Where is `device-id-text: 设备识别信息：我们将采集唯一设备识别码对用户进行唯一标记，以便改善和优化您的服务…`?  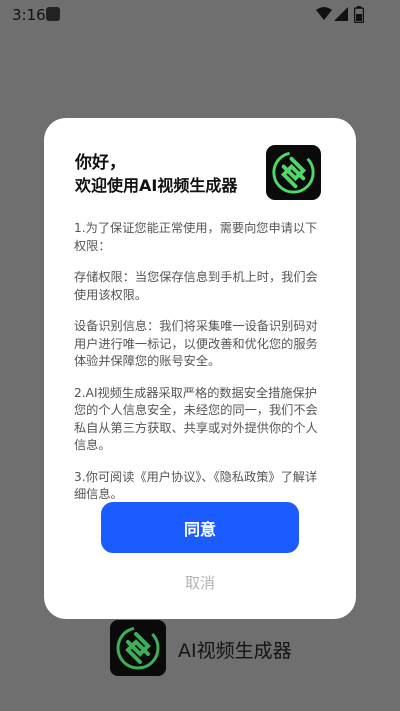 device-id-text: 设备识别信息：我们将采集唯一设备识别码对用户进行唯一标记，以便改善和优化您的服务… is located at coordinates (196, 343).